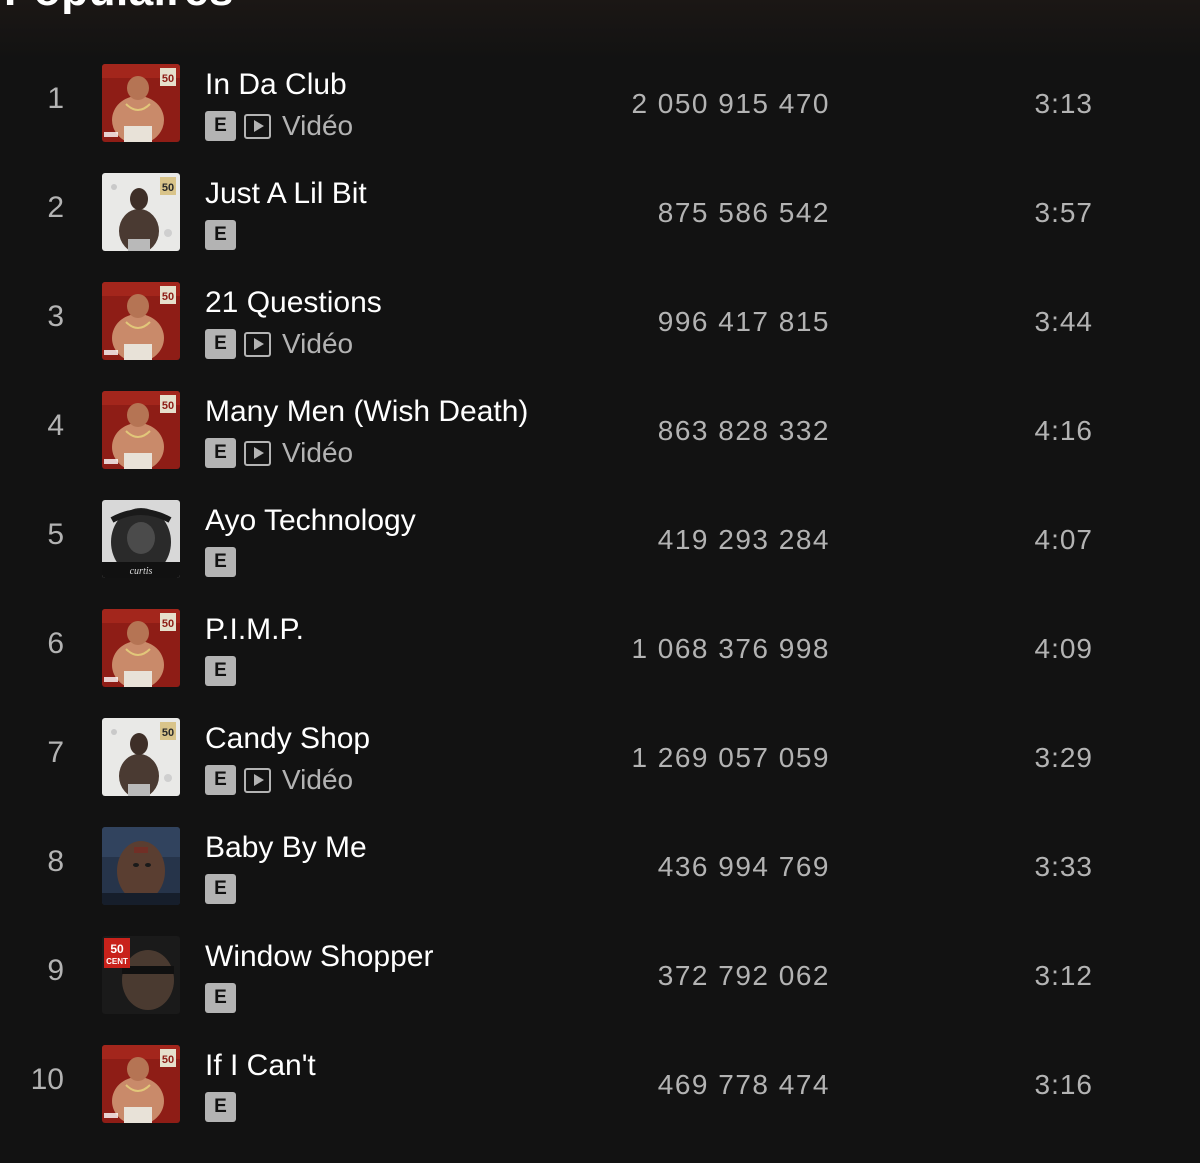 This screenshot has height=1163, width=1200. I want to click on play-count: 875 586 542, so click(743, 212).